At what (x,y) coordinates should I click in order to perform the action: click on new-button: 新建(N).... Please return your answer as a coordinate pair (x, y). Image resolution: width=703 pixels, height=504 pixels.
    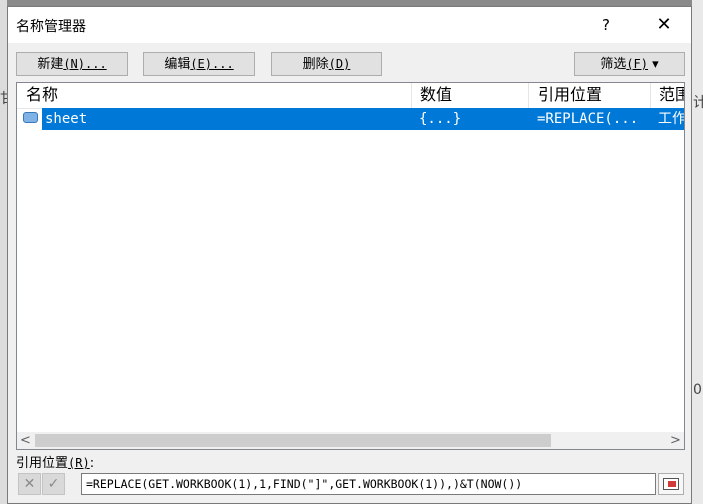
    Looking at the image, I should click on (72, 64).